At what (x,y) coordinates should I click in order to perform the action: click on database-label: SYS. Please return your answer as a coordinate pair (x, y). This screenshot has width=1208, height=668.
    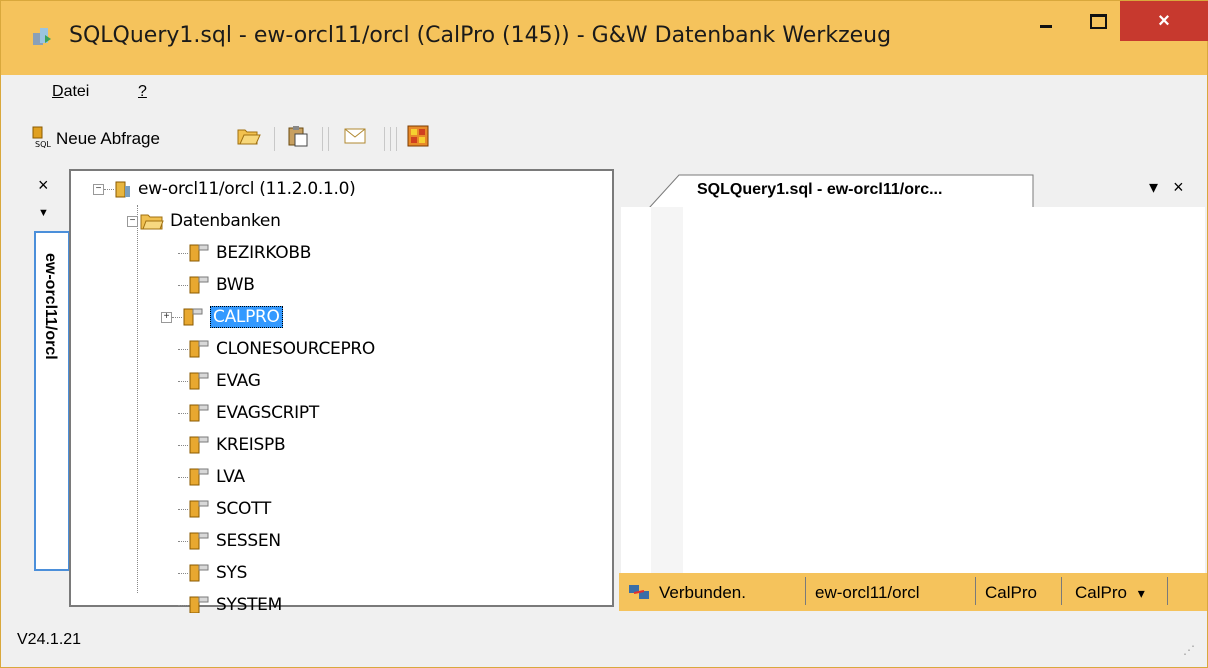
    Looking at the image, I should click on (232, 573).